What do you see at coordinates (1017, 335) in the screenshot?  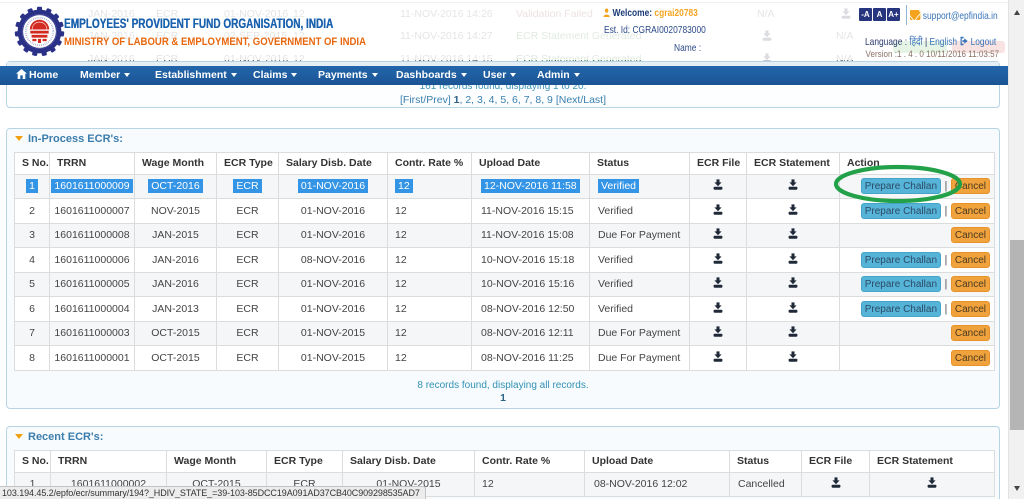 I see `scrollbar-thumb` at bounding box center [1017, 335].